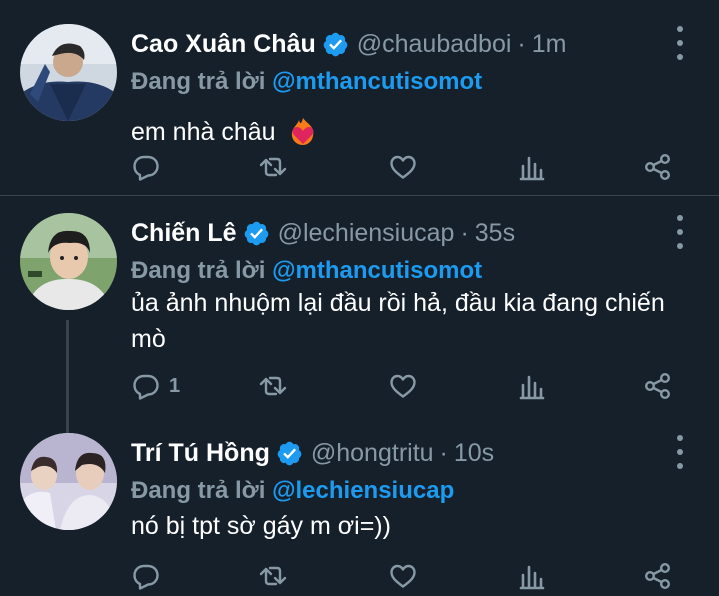  I want to click on tweet-header: Trí Tú Hồng @hongtritu · 10s, so click(312, 453).